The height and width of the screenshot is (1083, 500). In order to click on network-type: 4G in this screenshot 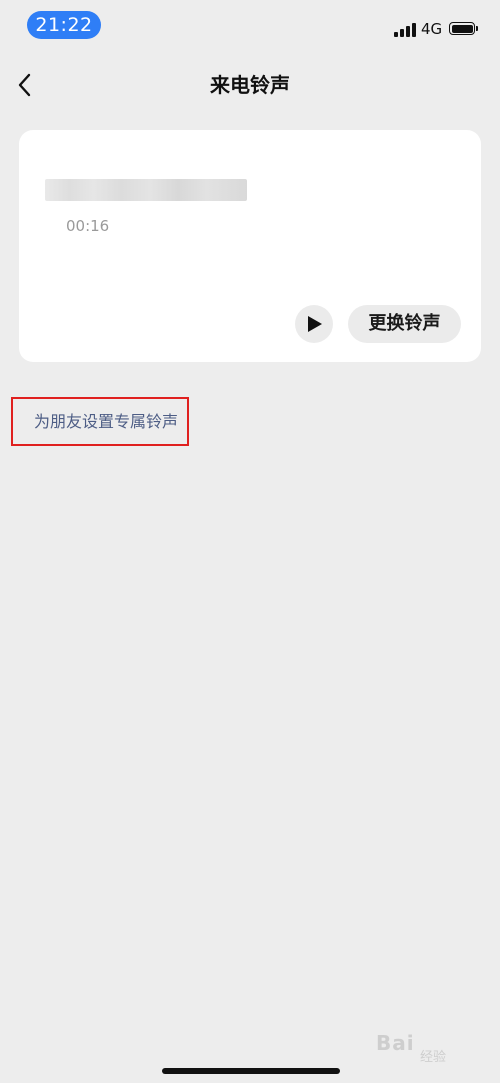, I will do `click(432, 29)`.